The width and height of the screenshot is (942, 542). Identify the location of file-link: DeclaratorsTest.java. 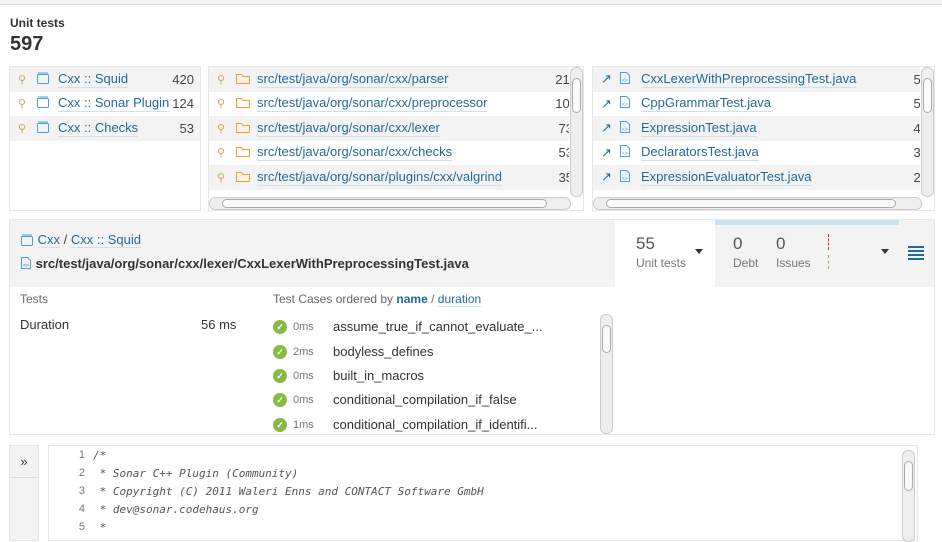
(700, 153).